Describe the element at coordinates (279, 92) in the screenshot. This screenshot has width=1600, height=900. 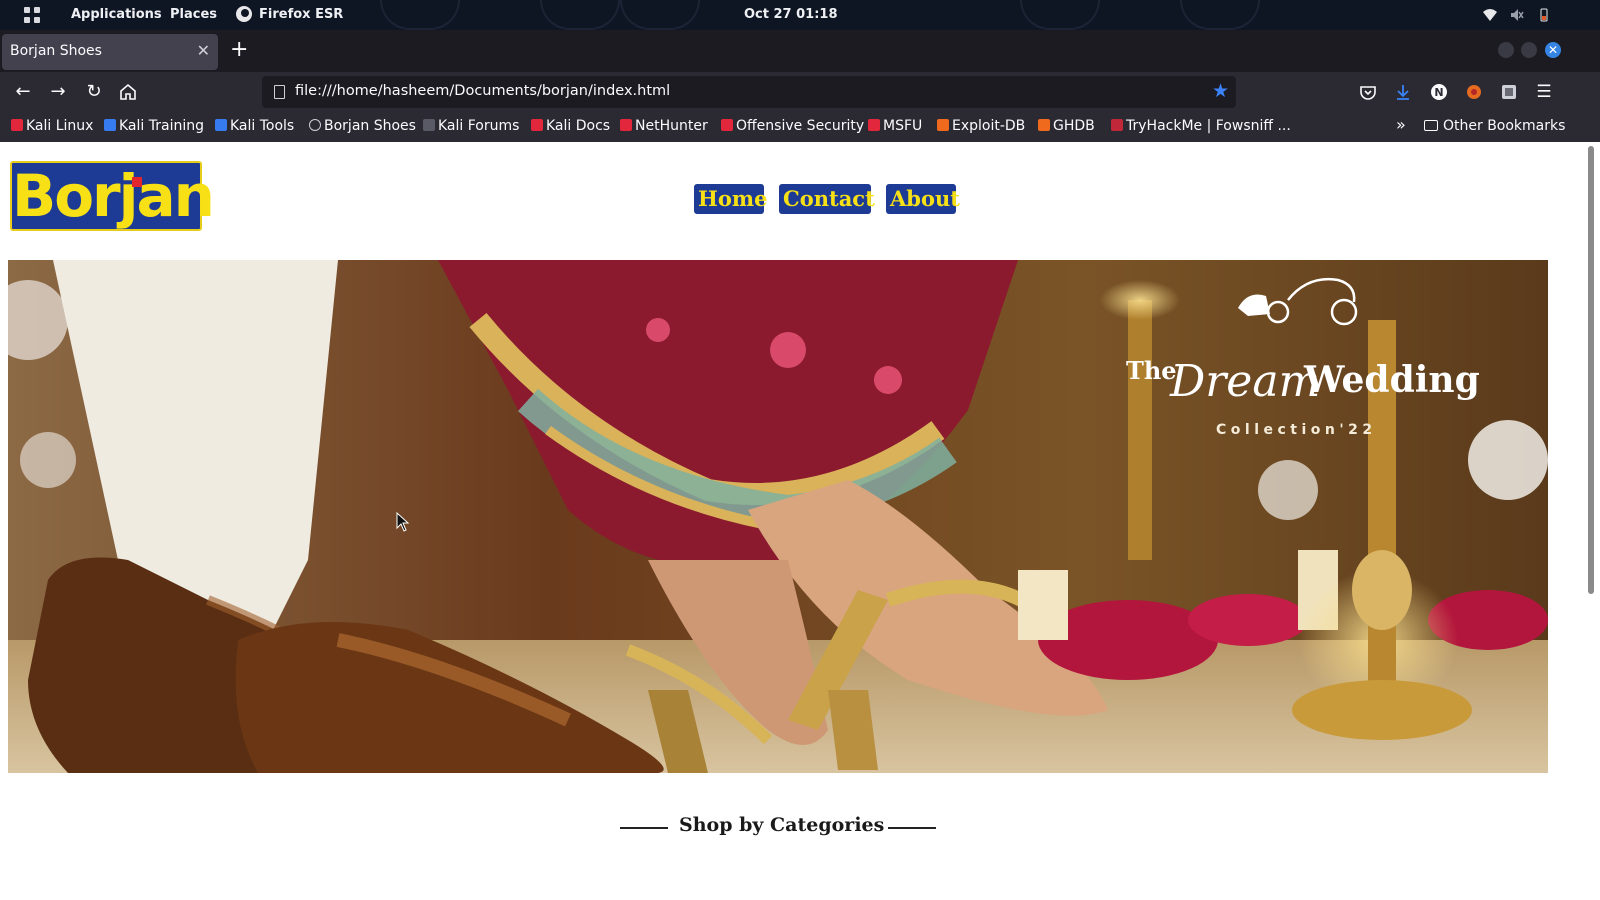
I see `page-icon` at that location.